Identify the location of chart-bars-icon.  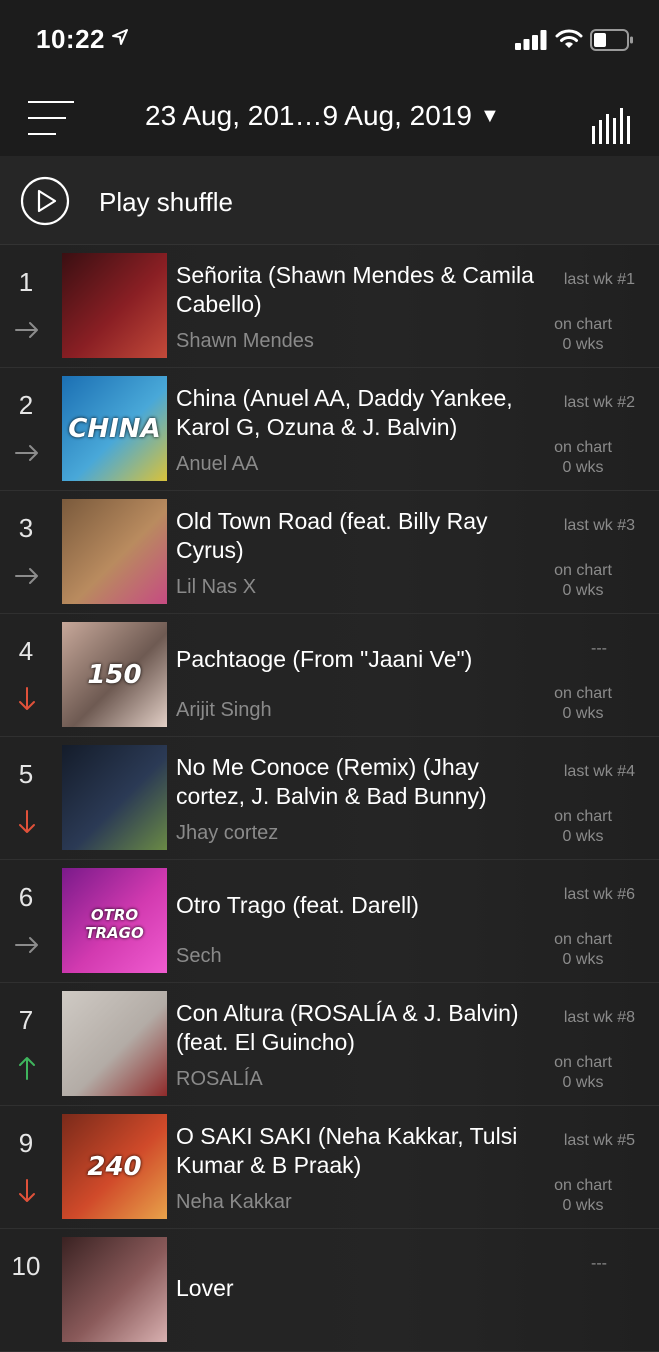
(612, 126).